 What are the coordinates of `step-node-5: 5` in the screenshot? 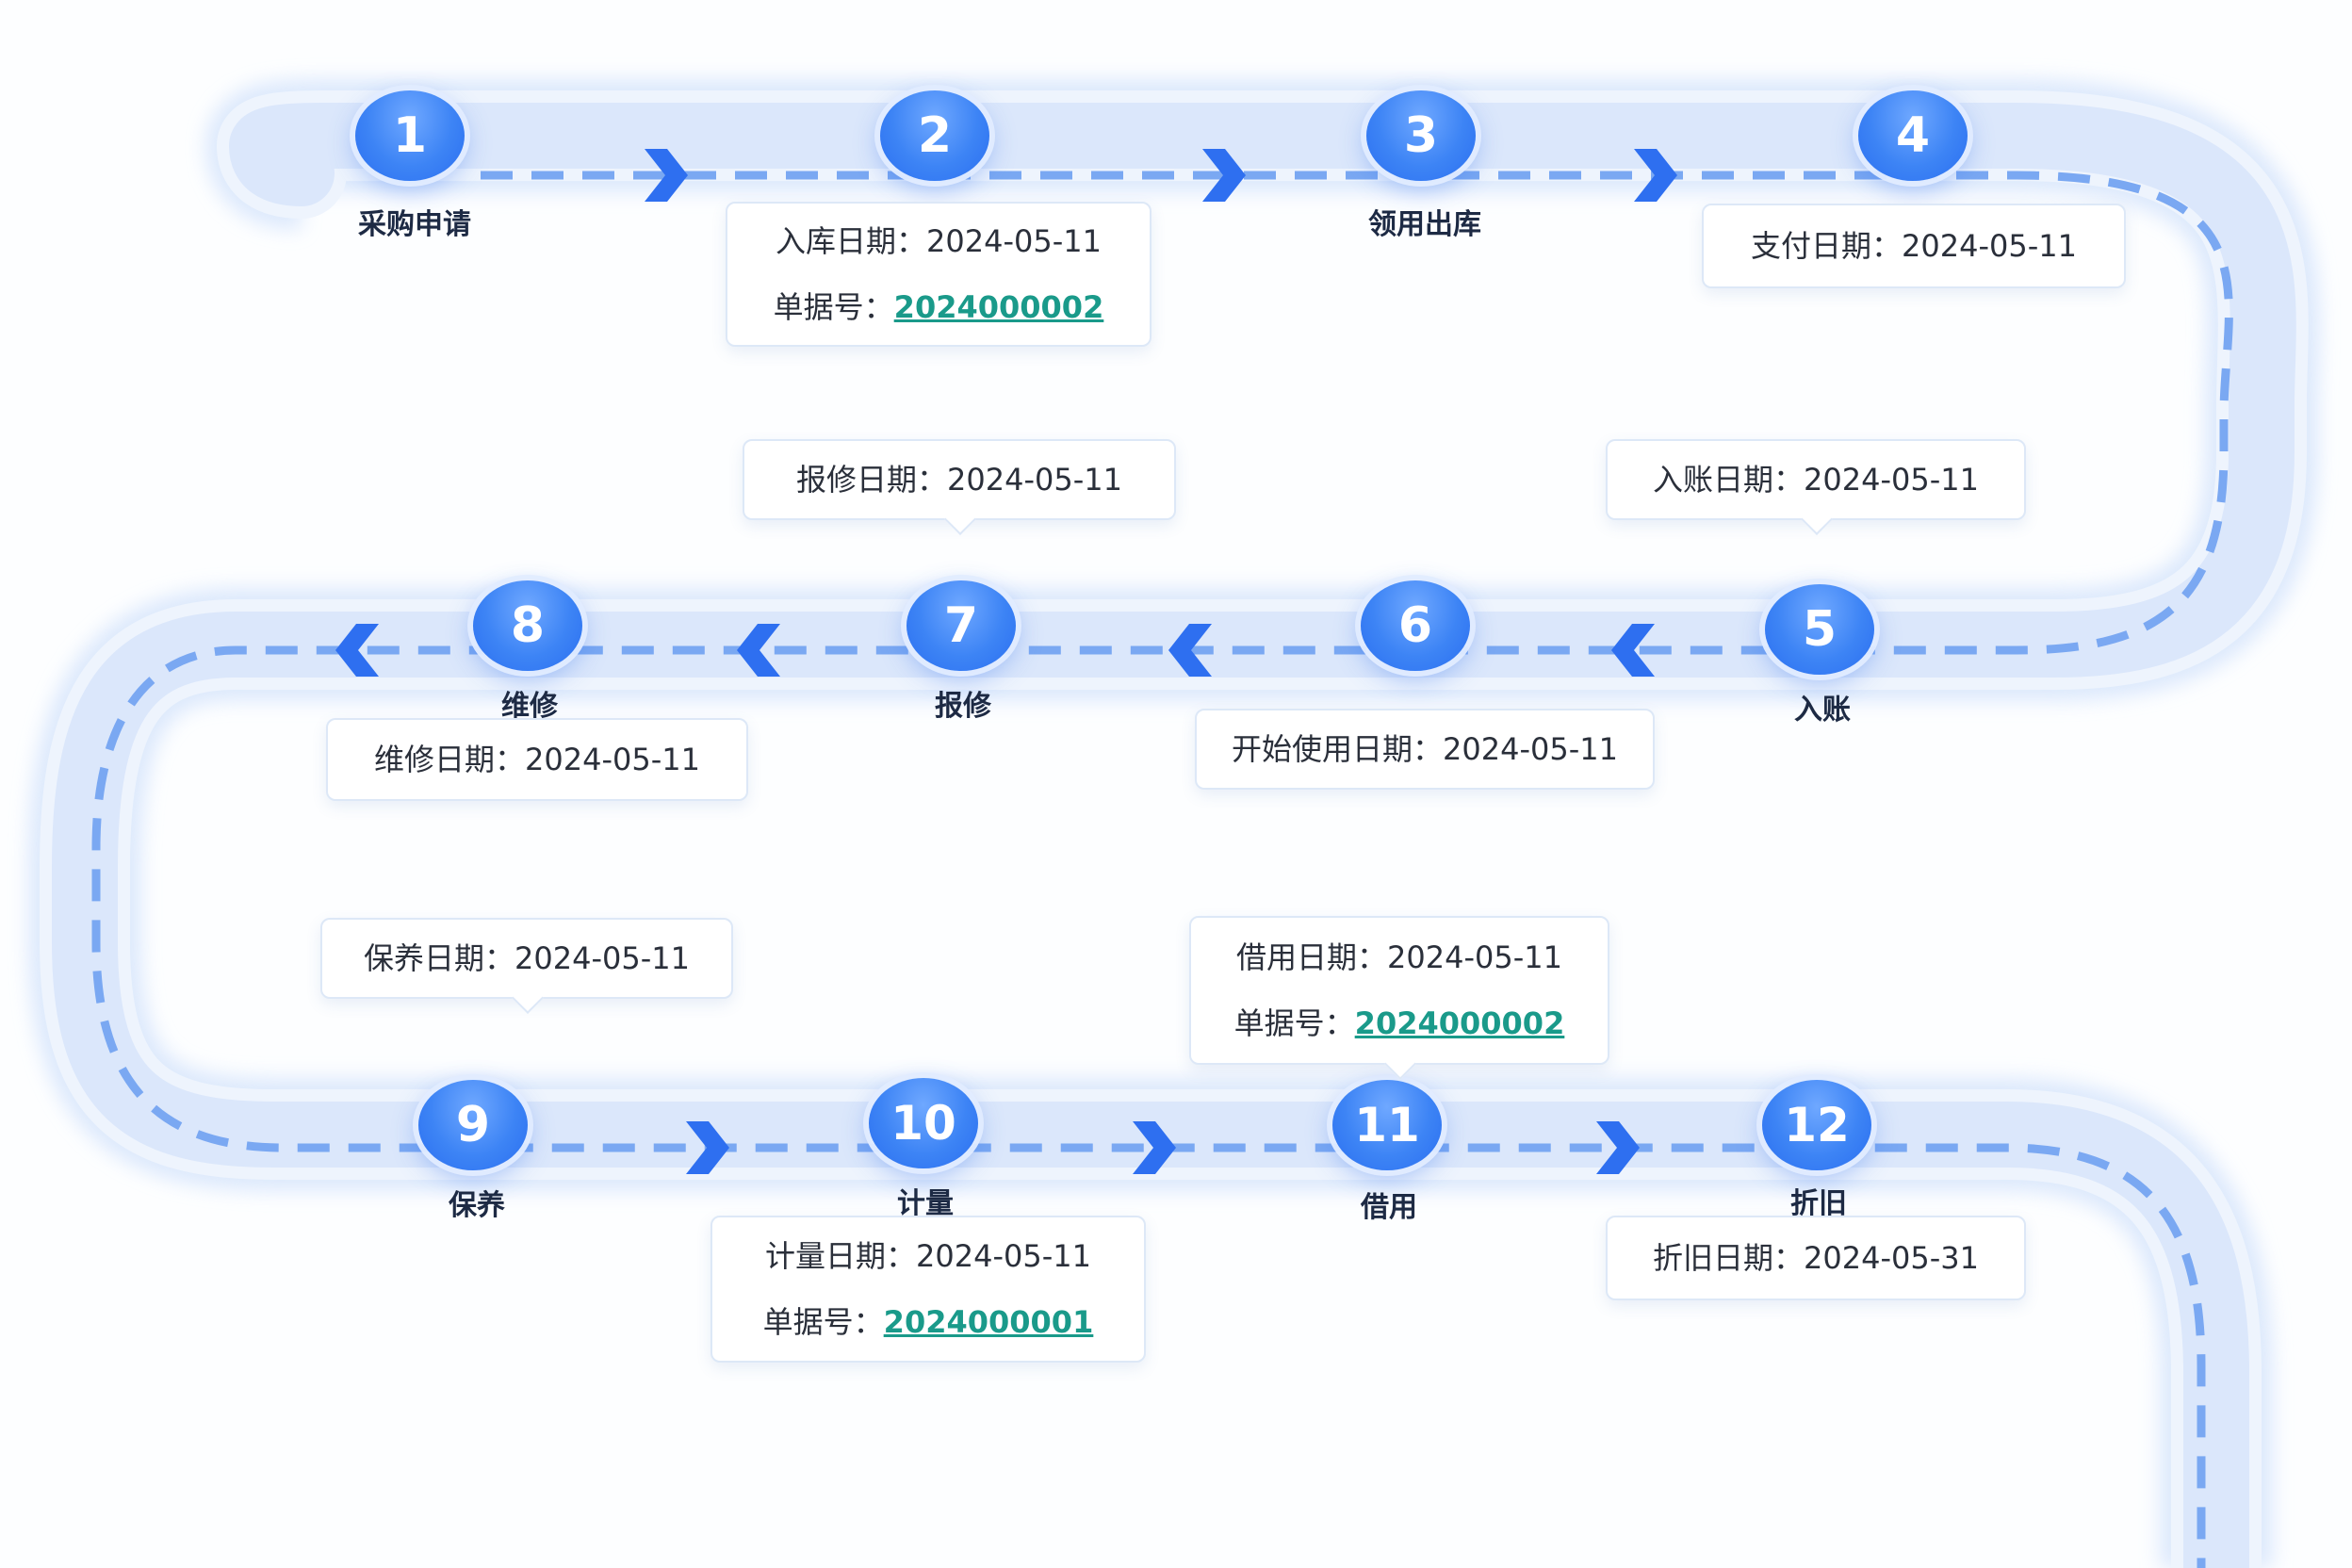 It's located at (1819, 629).